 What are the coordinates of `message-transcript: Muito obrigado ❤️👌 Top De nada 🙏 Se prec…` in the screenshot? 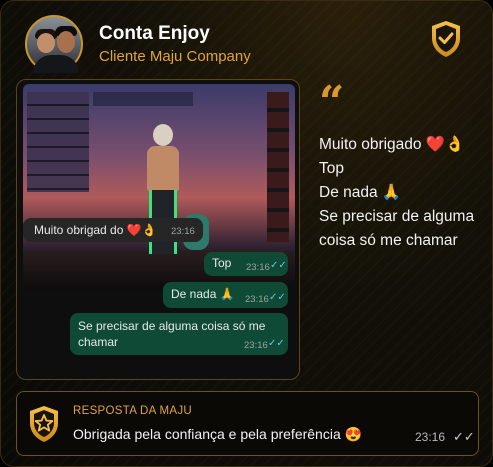 It's located at (401, 193).